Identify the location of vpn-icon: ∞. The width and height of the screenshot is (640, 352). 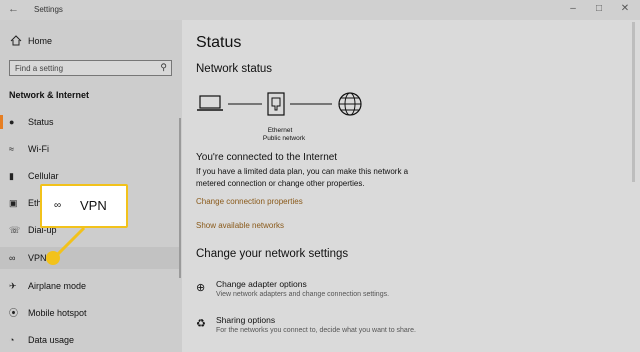
(58, 205).